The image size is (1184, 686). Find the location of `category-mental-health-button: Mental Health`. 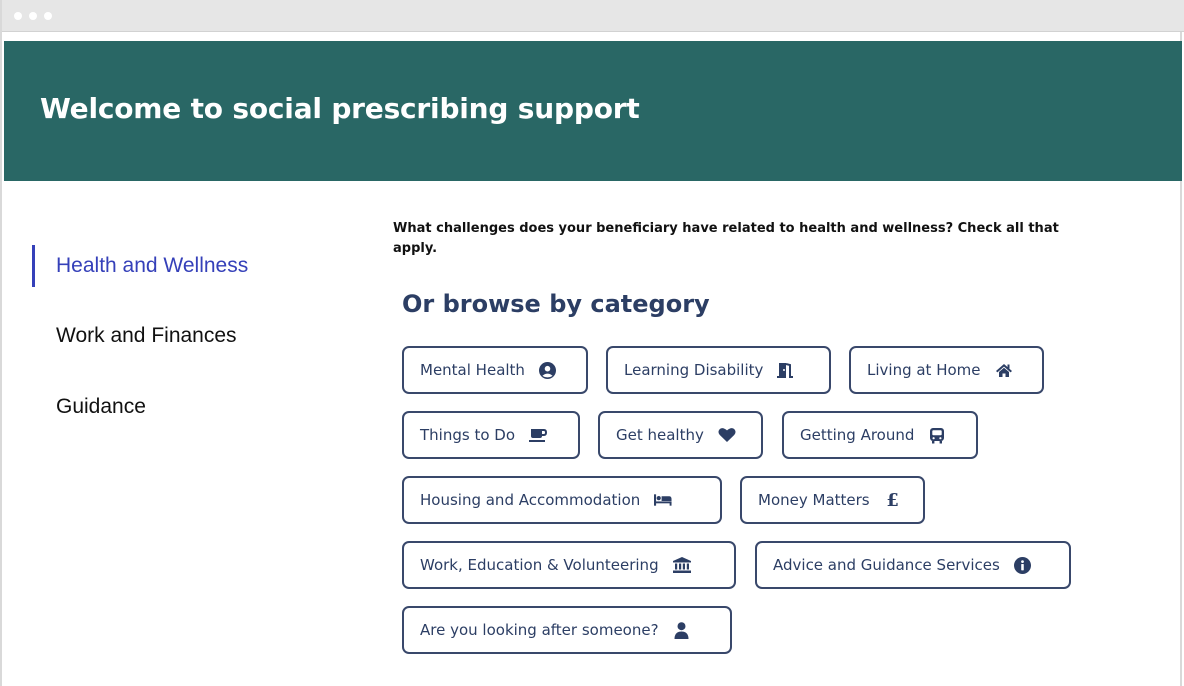

category-mental-health-button: Mental Health is located at coordinates (495, 370).